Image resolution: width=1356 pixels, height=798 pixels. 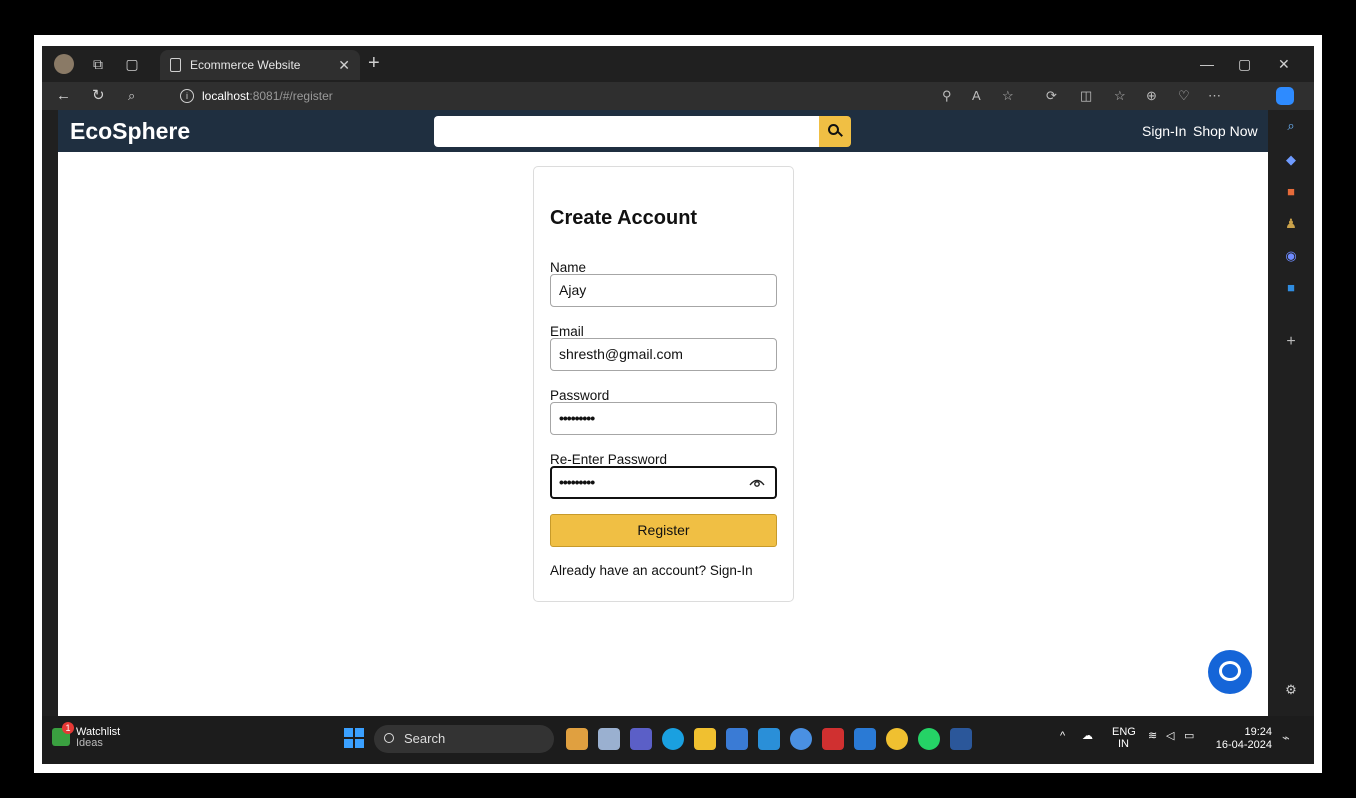 I want to click on teams-icon, so click(x=641, y=739).